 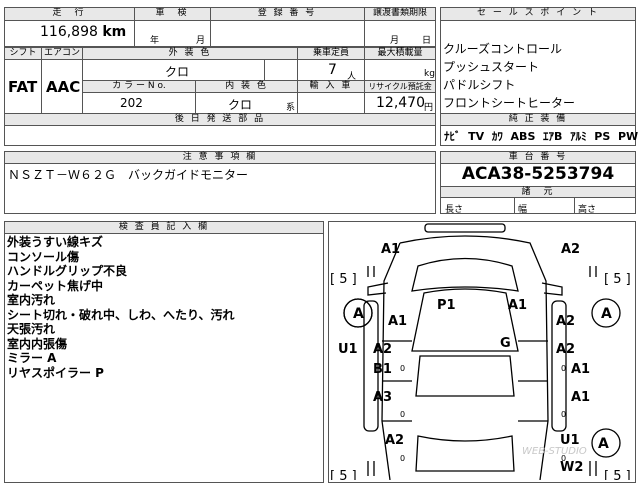 What do you see at coordinates (83, 32) in the screenshot?
I see `mileage-value: 116,898 km` at bounding box center [83, 32].